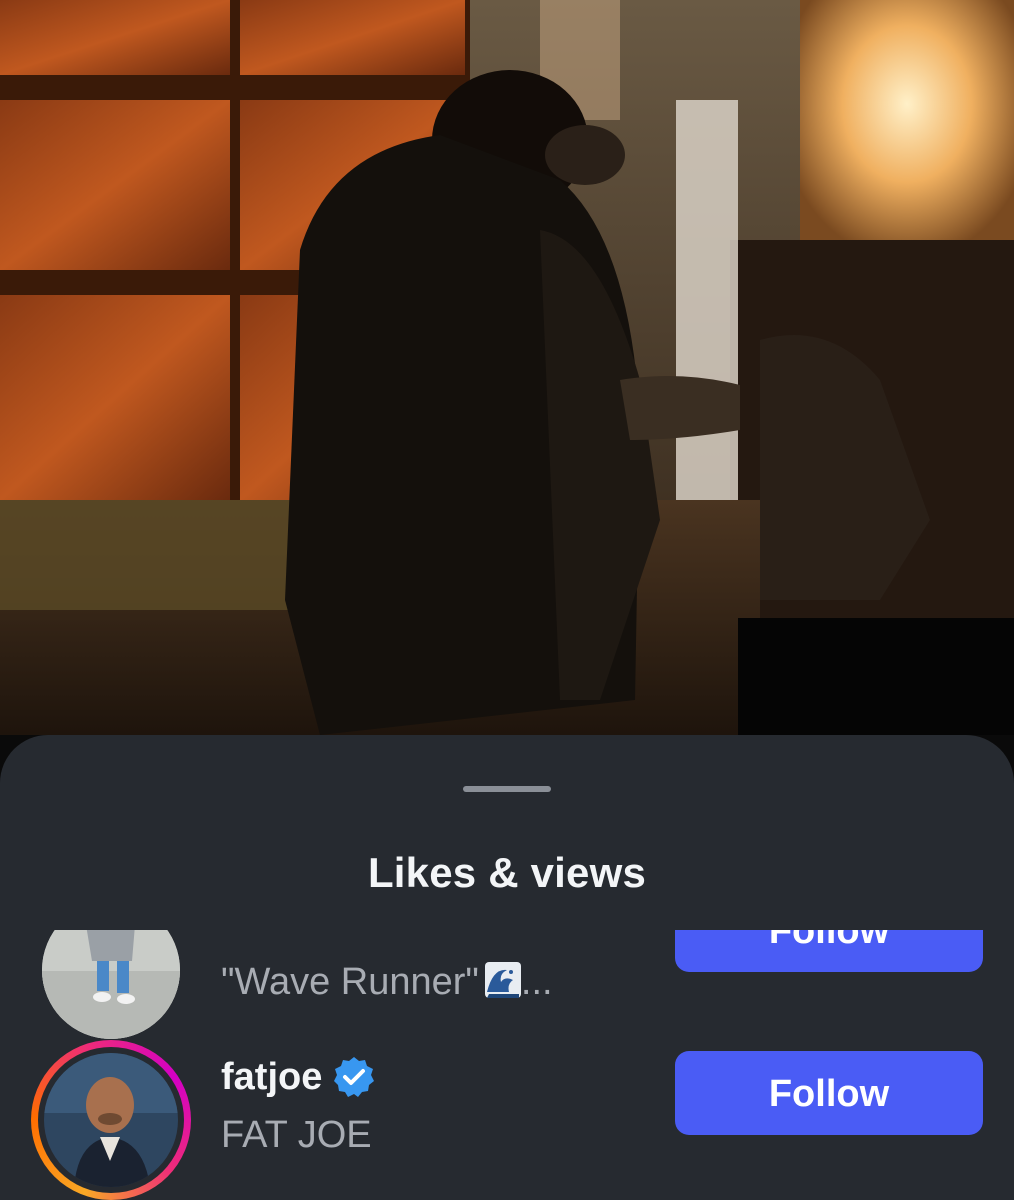 The height and width of the screenshot is (1200, 1014). I want to click on list-item: fatjoe FAT JOE Follow, so click(507, 1120).